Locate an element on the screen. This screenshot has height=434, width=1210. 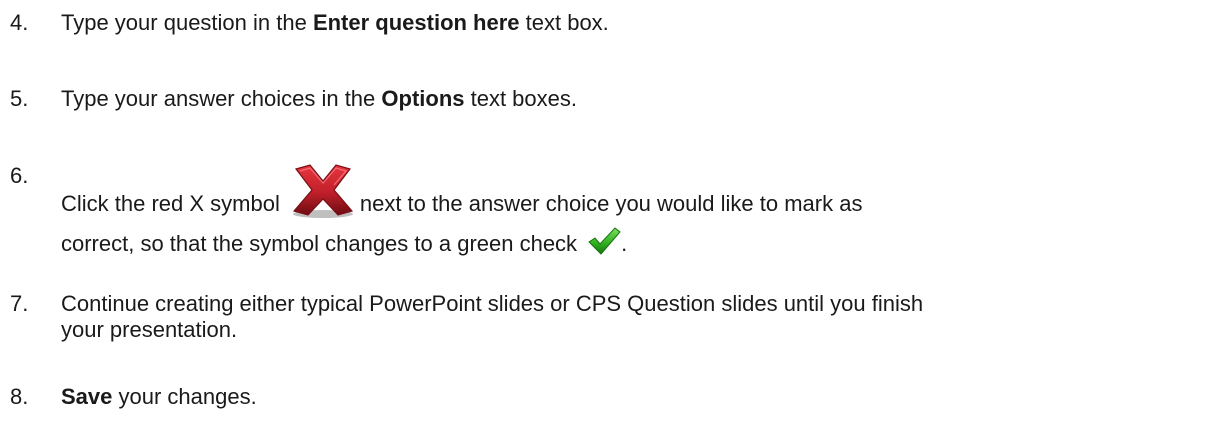
step-text-prefix: Type your question in the is located at coordinates (187, 22).